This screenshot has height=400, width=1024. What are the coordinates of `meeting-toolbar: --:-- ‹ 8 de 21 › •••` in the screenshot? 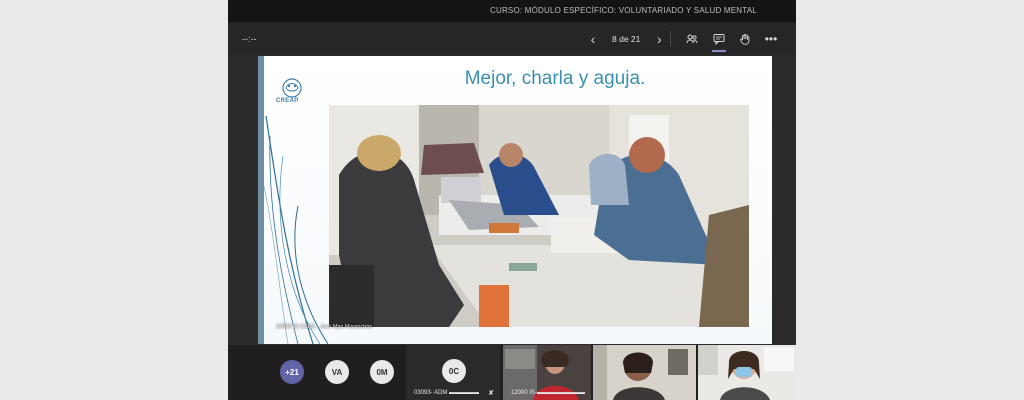 It's located at (512, 38).